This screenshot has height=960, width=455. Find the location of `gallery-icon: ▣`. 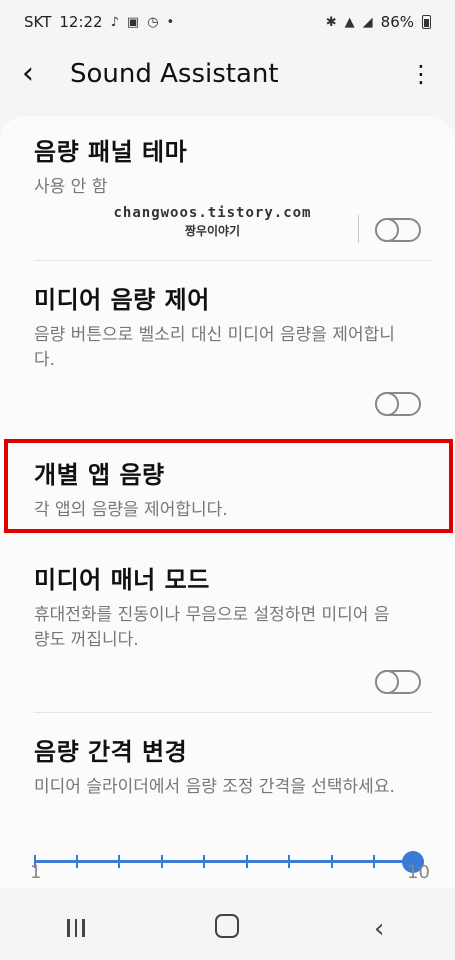

gallery-icon: ▣ is located at coordinates (133, 22).